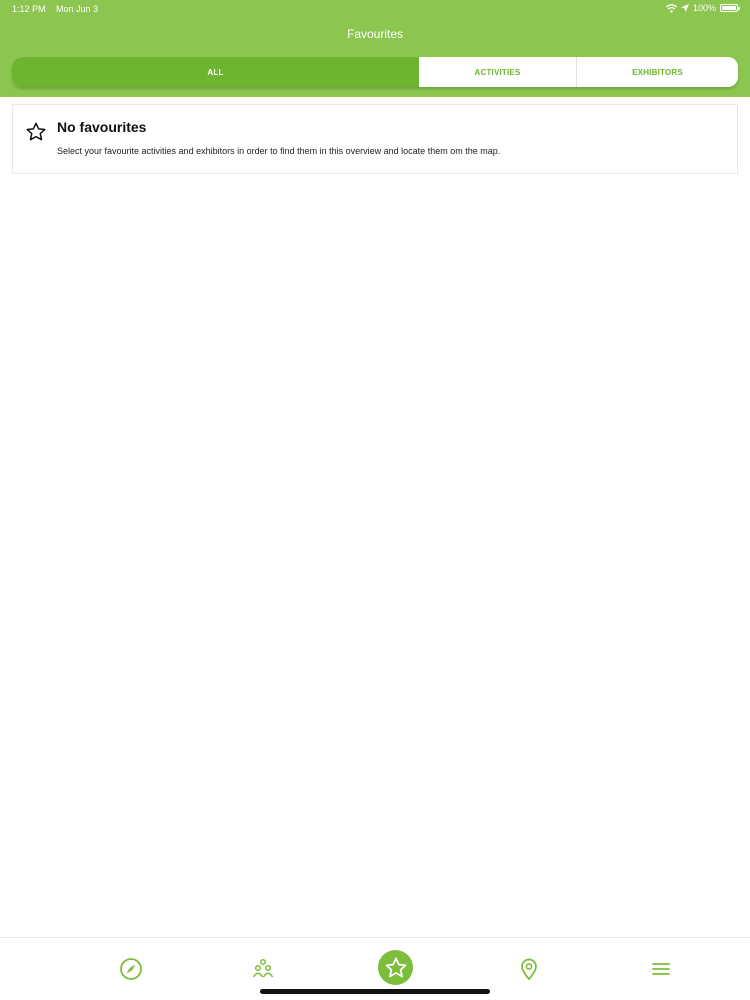 Image resolution: width=750 pixels, height=1000 pixels. I want to click on tab-explore, so click(131, 969).